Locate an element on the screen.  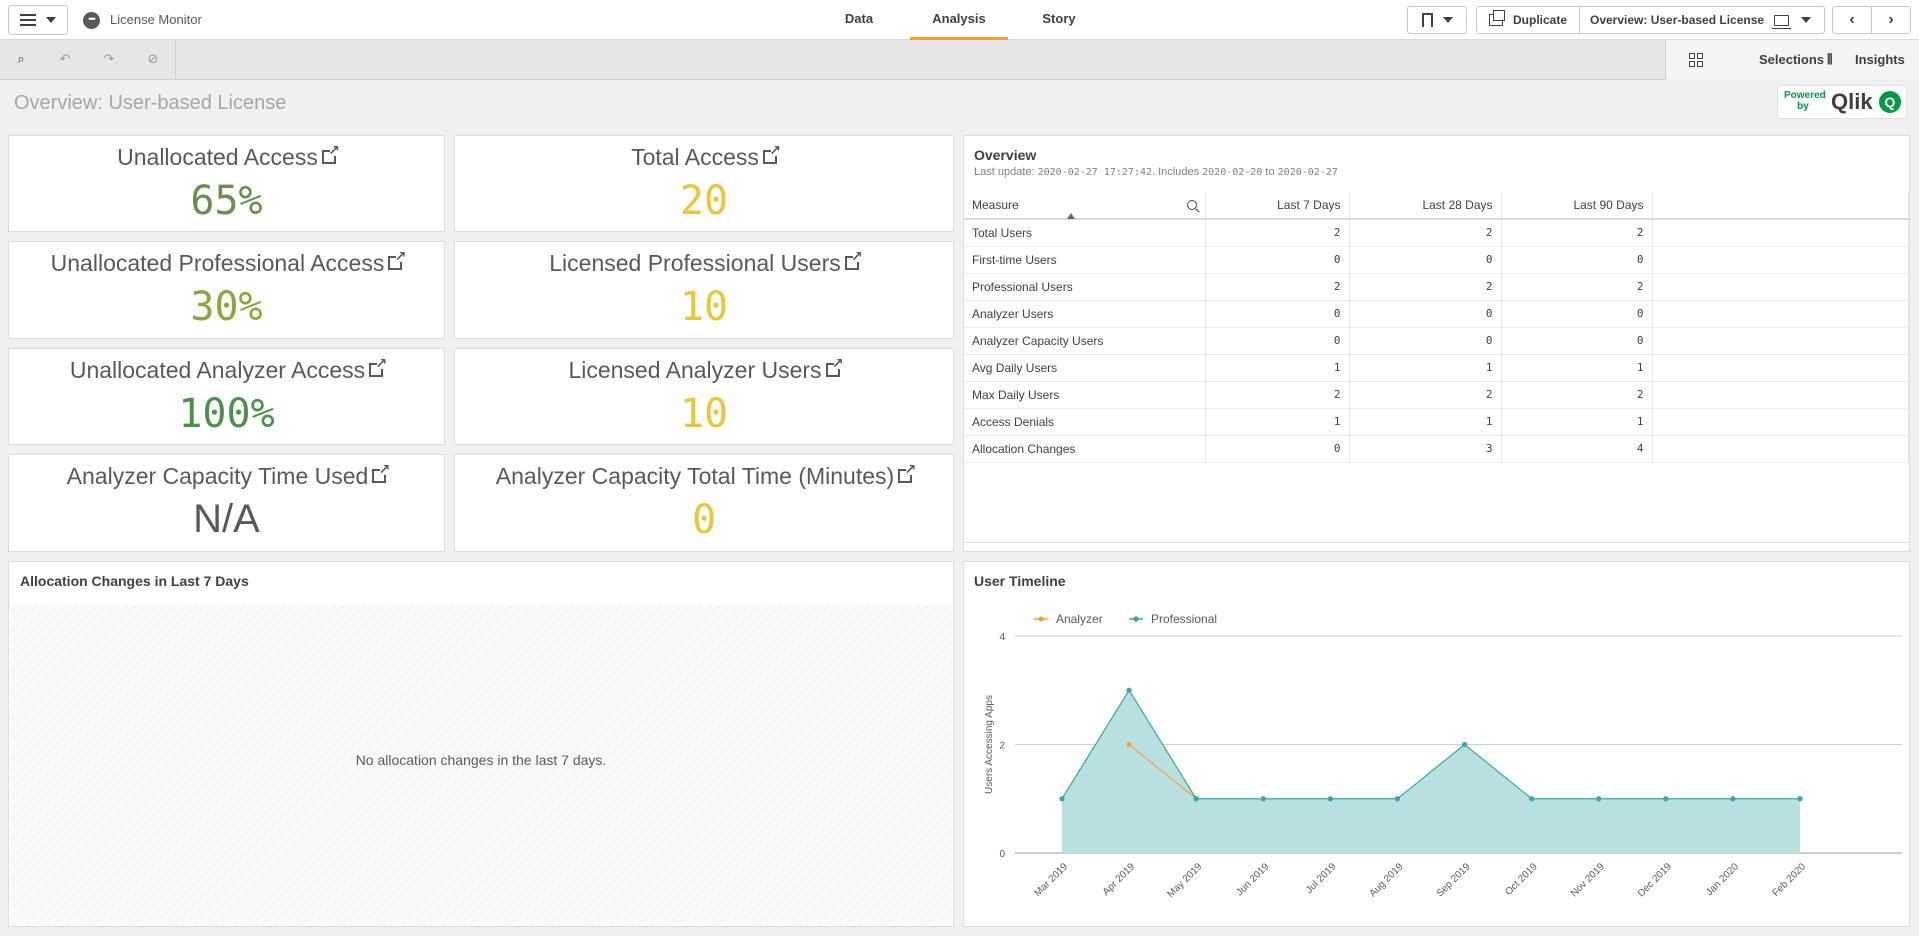
app-icon: ••• is located at coordinates (91, 20).